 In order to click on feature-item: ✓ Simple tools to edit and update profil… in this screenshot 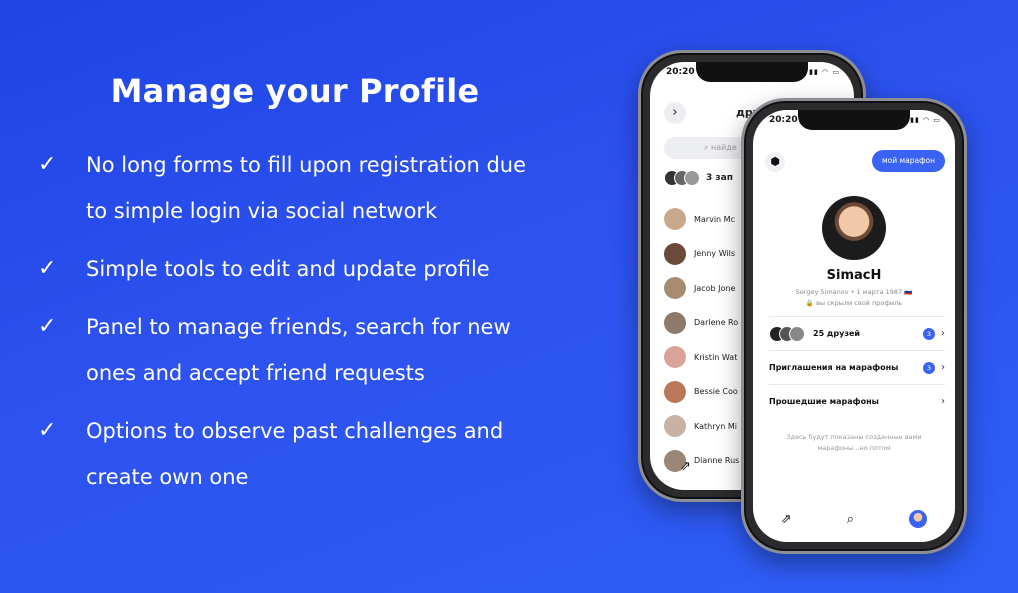, I will do `click(308, 272)`.